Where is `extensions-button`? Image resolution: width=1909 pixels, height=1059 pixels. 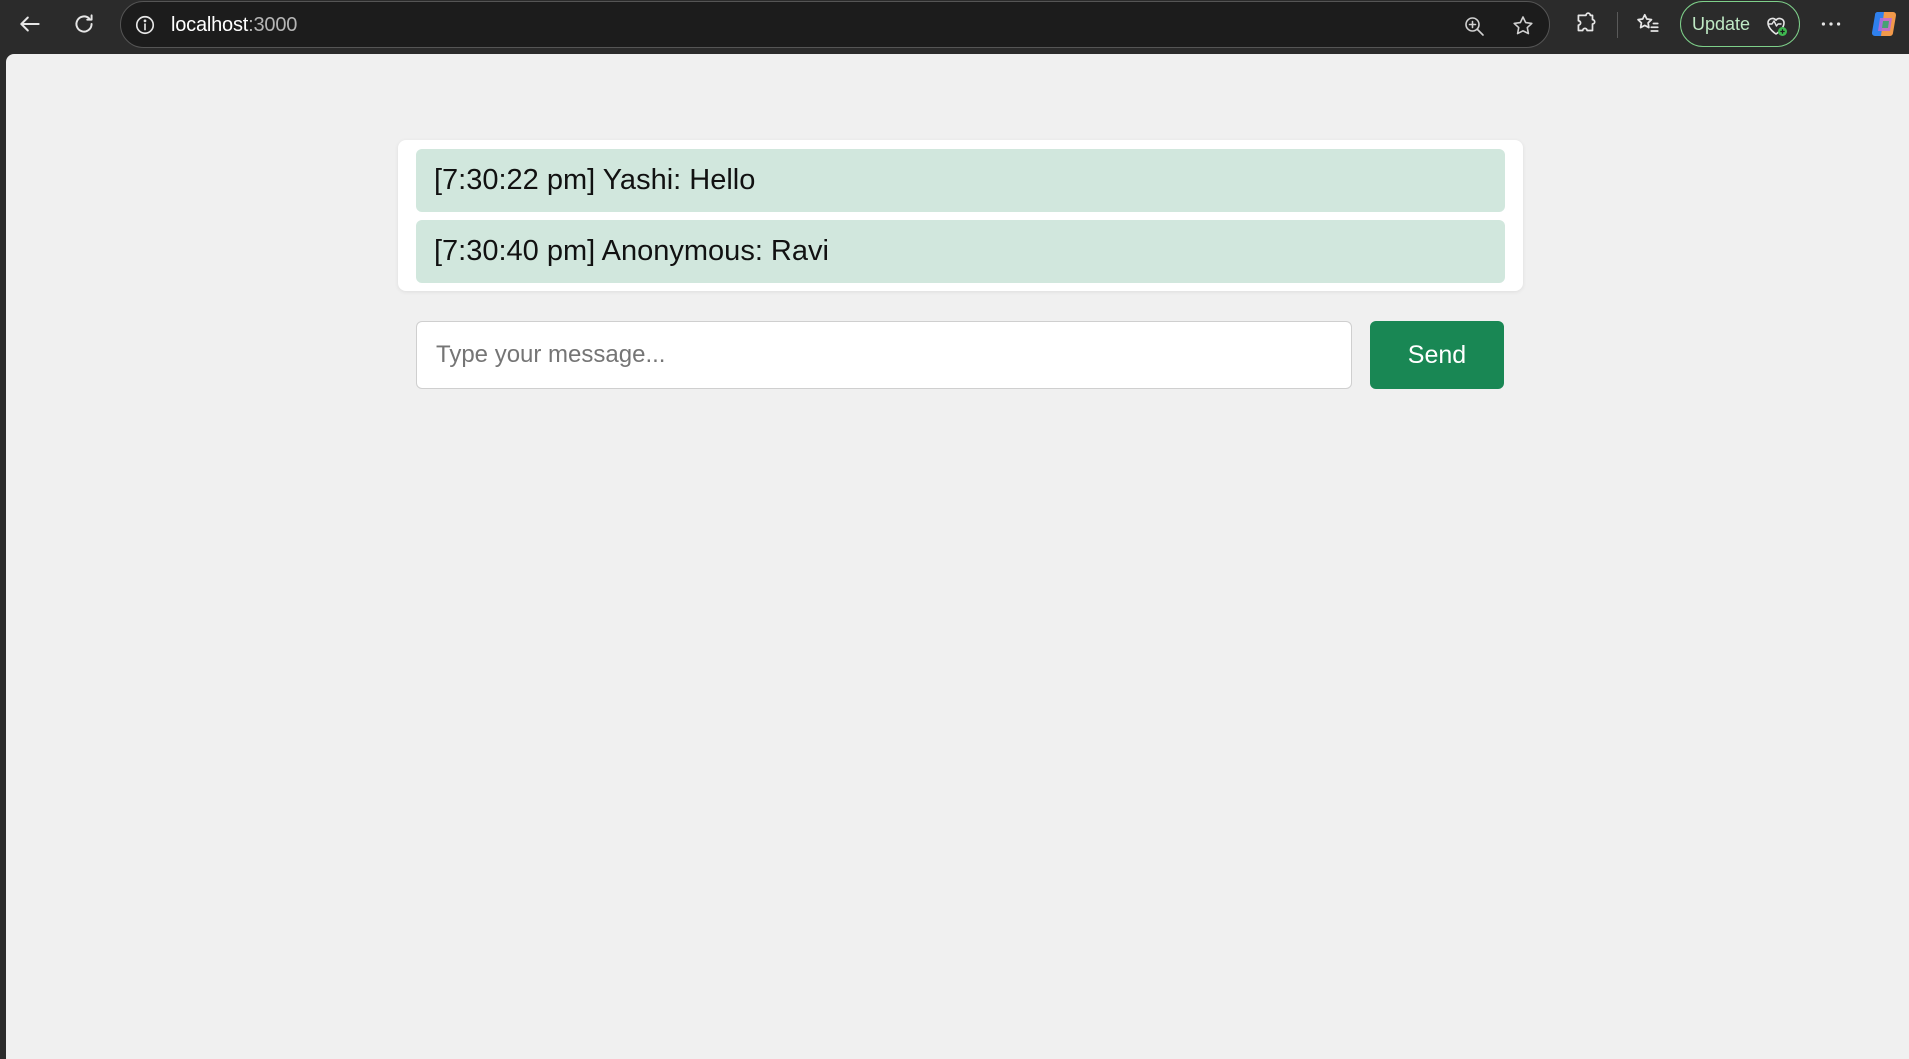
extensions-button is located at coordinates (1586, 24).